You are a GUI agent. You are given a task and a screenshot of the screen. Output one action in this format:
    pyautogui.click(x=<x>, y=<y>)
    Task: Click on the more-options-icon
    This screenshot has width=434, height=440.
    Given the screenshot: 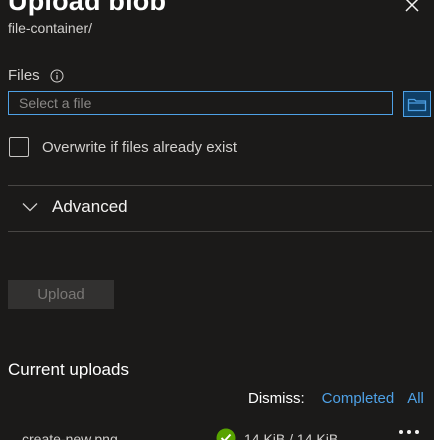 What is the action you would take?
    pyautogui.click(x=409, y=432)
    